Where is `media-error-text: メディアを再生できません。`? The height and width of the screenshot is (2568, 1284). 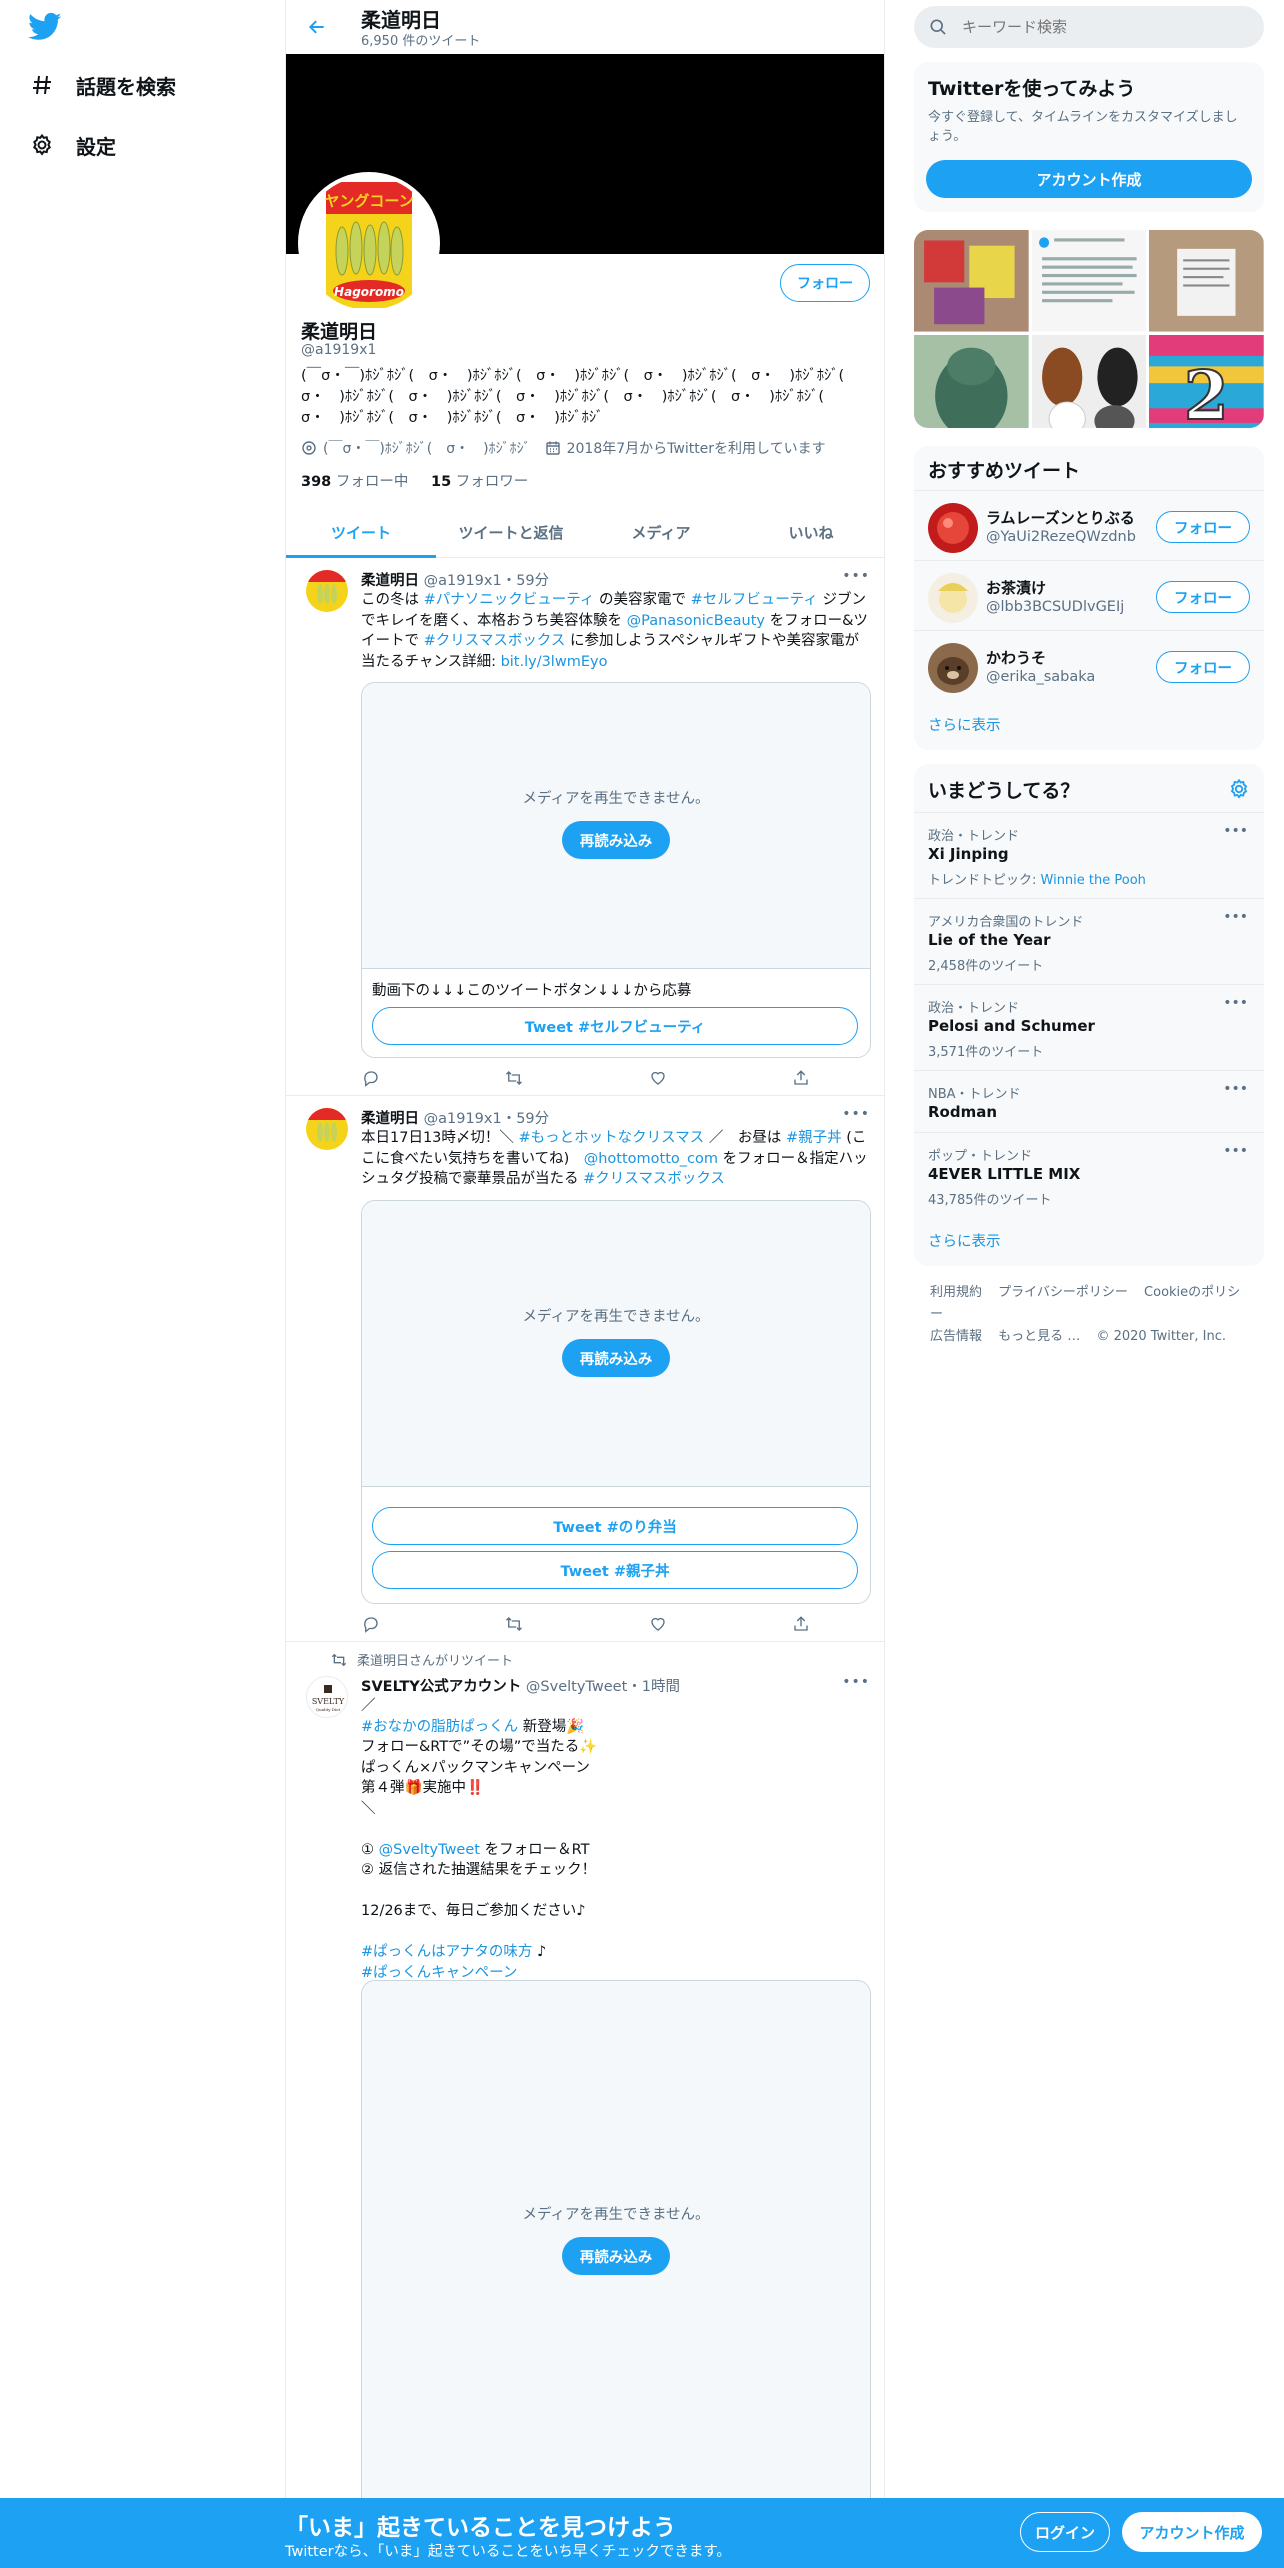
media-error-text: メディアを再生できません。 is located at coordinates (616, 1317).